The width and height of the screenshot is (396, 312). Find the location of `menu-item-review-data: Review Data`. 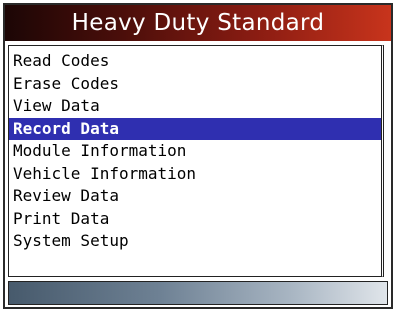

menu-item-review-data: Review Data is located at coordinates (195, 196).